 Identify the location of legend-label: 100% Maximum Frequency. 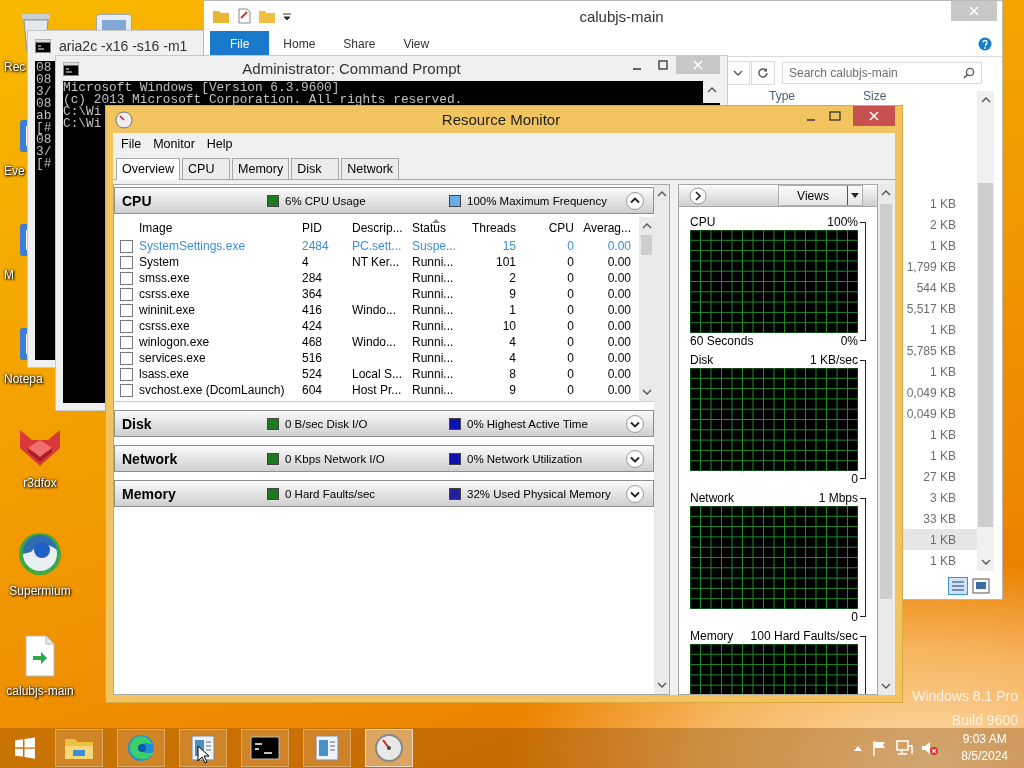
(537, 200).